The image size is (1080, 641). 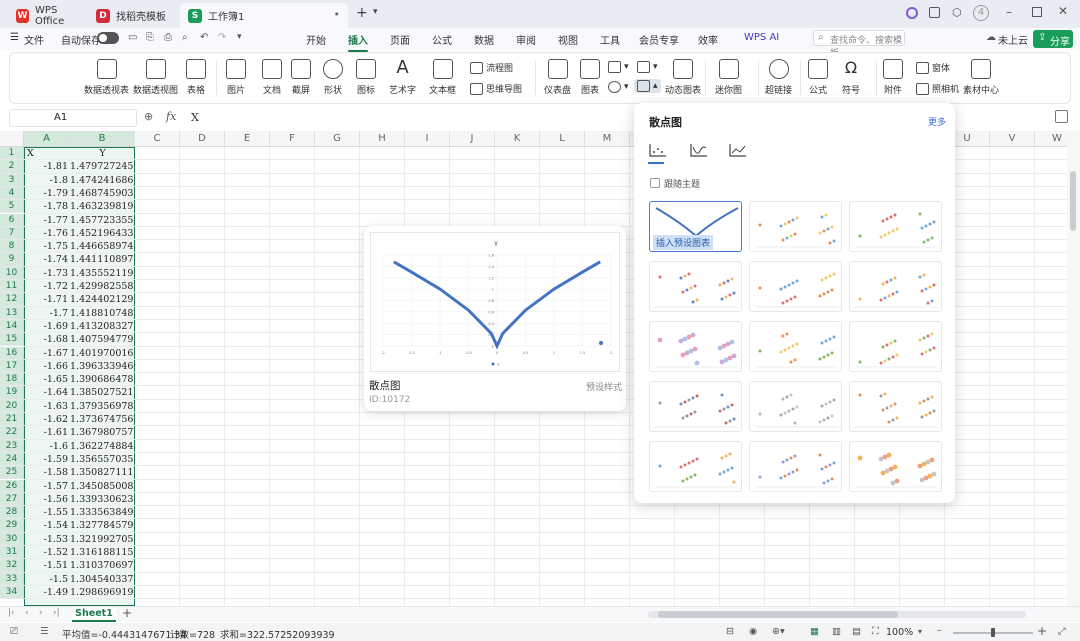 I want to click on zoom-level: 100%, so click(x=899, y=632).